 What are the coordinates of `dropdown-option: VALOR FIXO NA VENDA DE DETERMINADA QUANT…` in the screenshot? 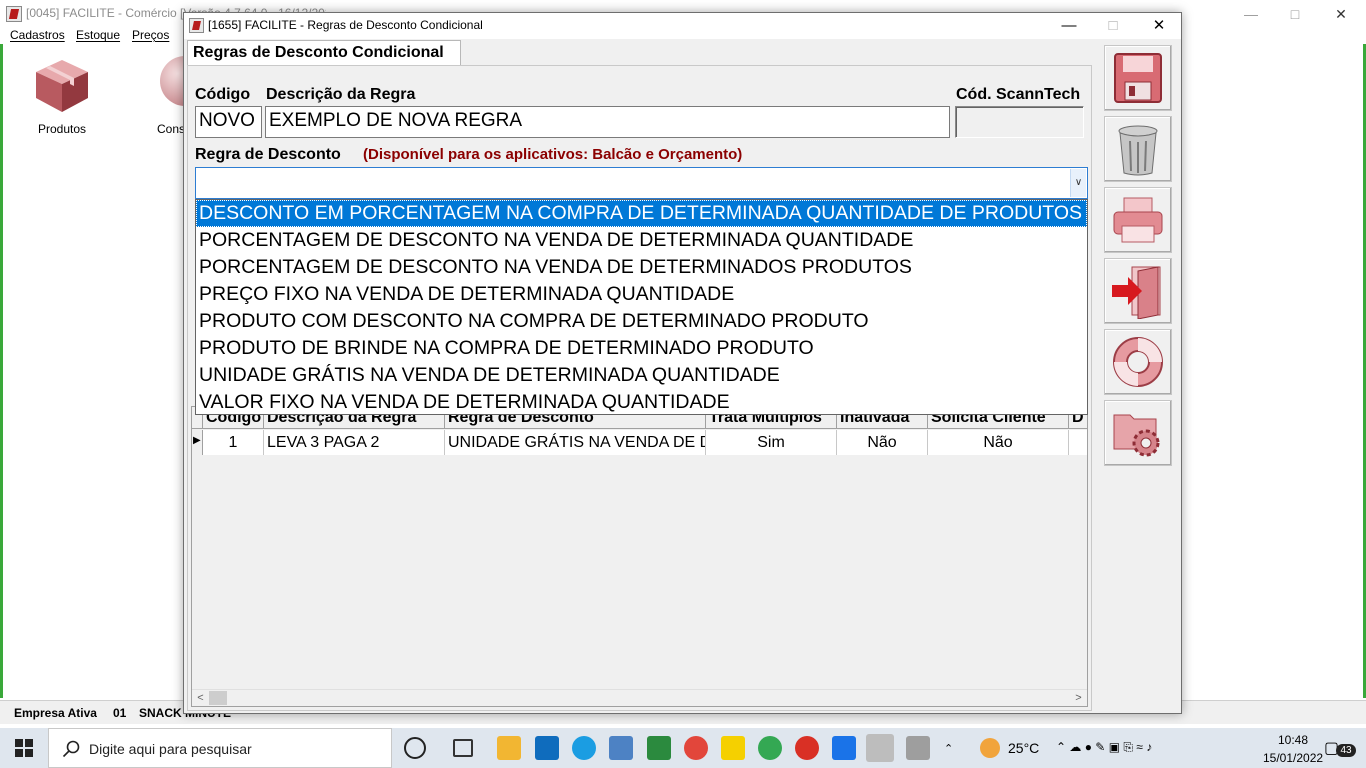 It's located at (641, 402).